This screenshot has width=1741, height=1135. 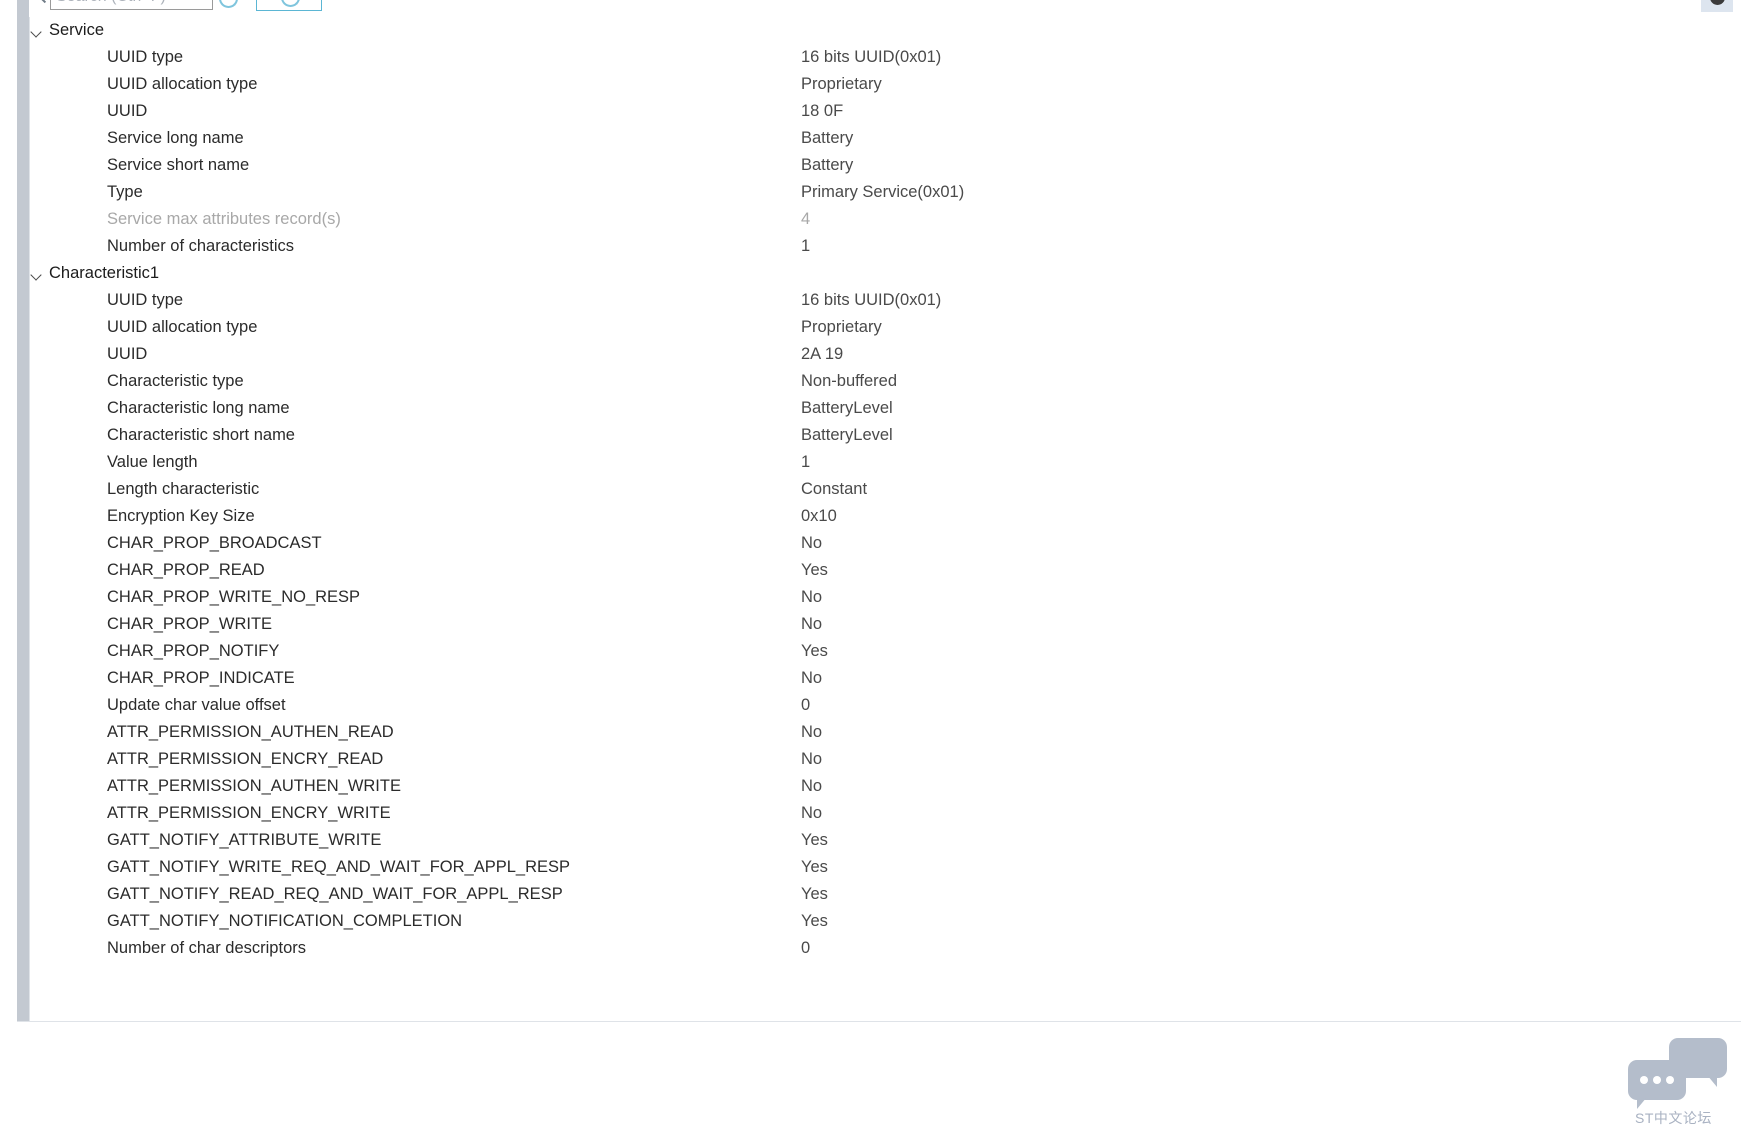 I want to click on property-value: 0x10, so click(x=819, y=516).